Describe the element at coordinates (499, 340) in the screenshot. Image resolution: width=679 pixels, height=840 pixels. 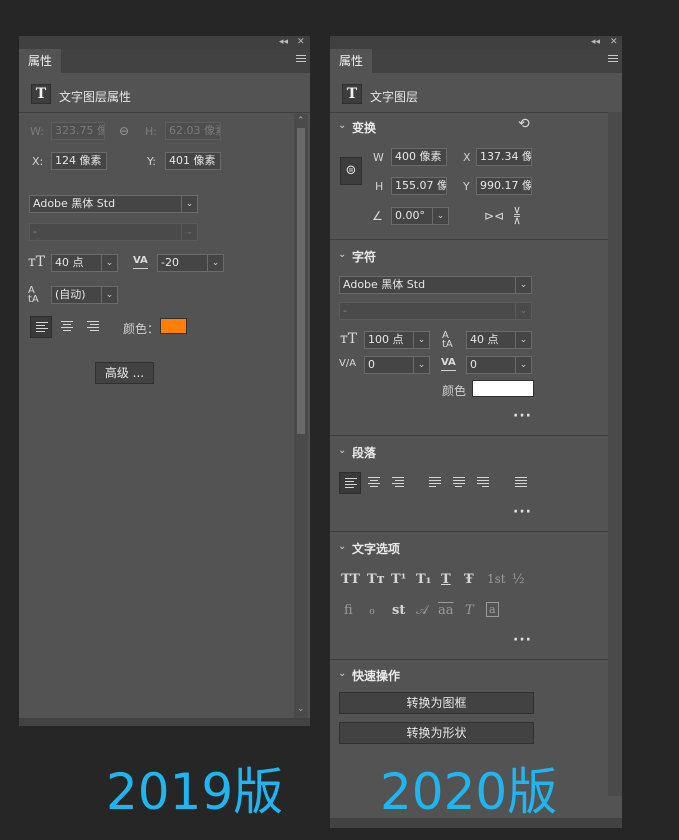
I see `leading-select: 40 点 ⌄` at that location.